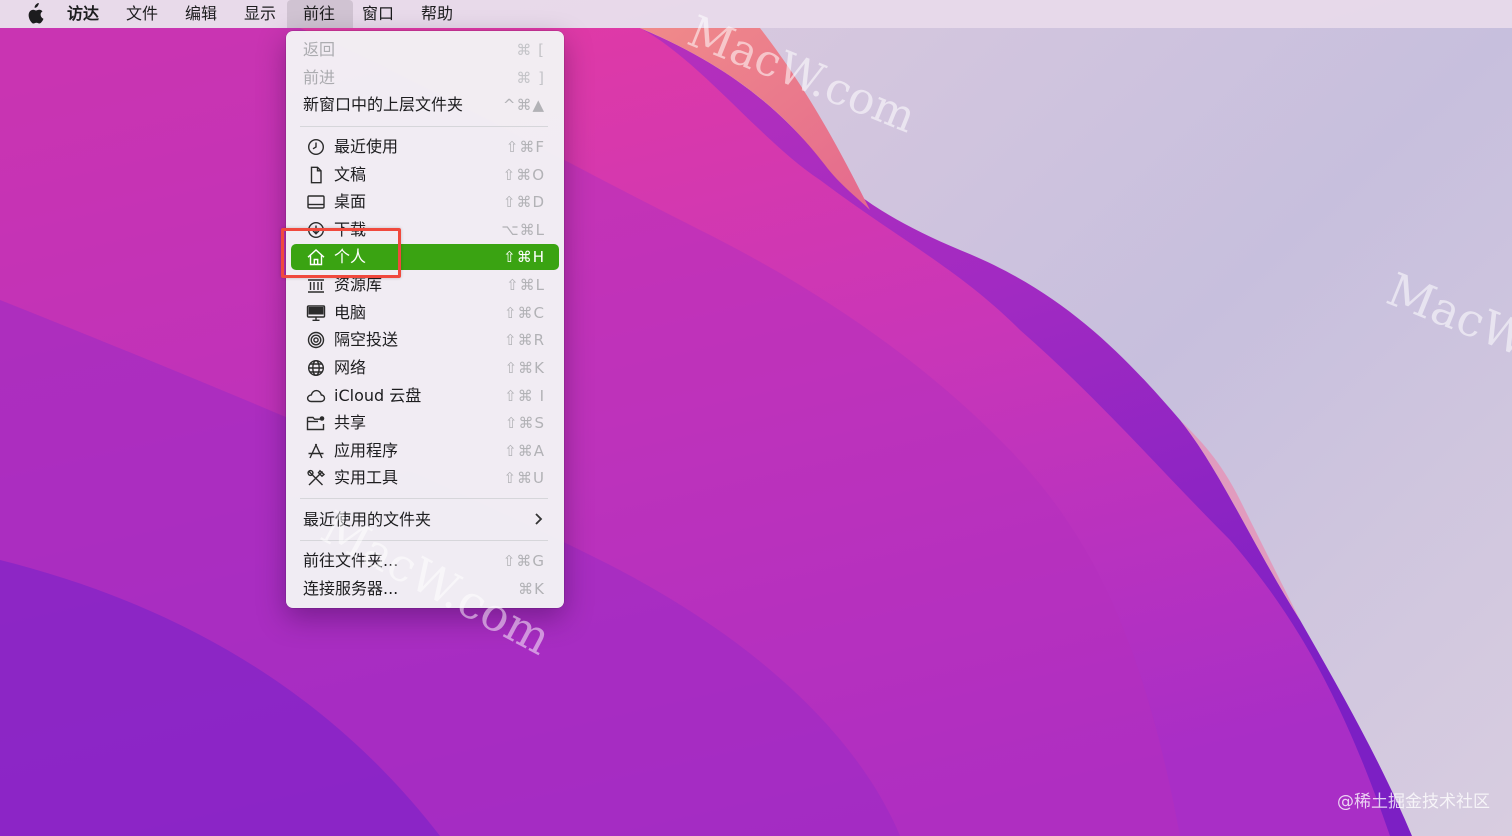 This screenshot has height=836, width=1512. What do you see at coordinates (425, 396) in the screenshot?
I see `menu-item-icloud-drive: iCloud 云盘 ⇧⌘ I` at bounding box center [425, 396].